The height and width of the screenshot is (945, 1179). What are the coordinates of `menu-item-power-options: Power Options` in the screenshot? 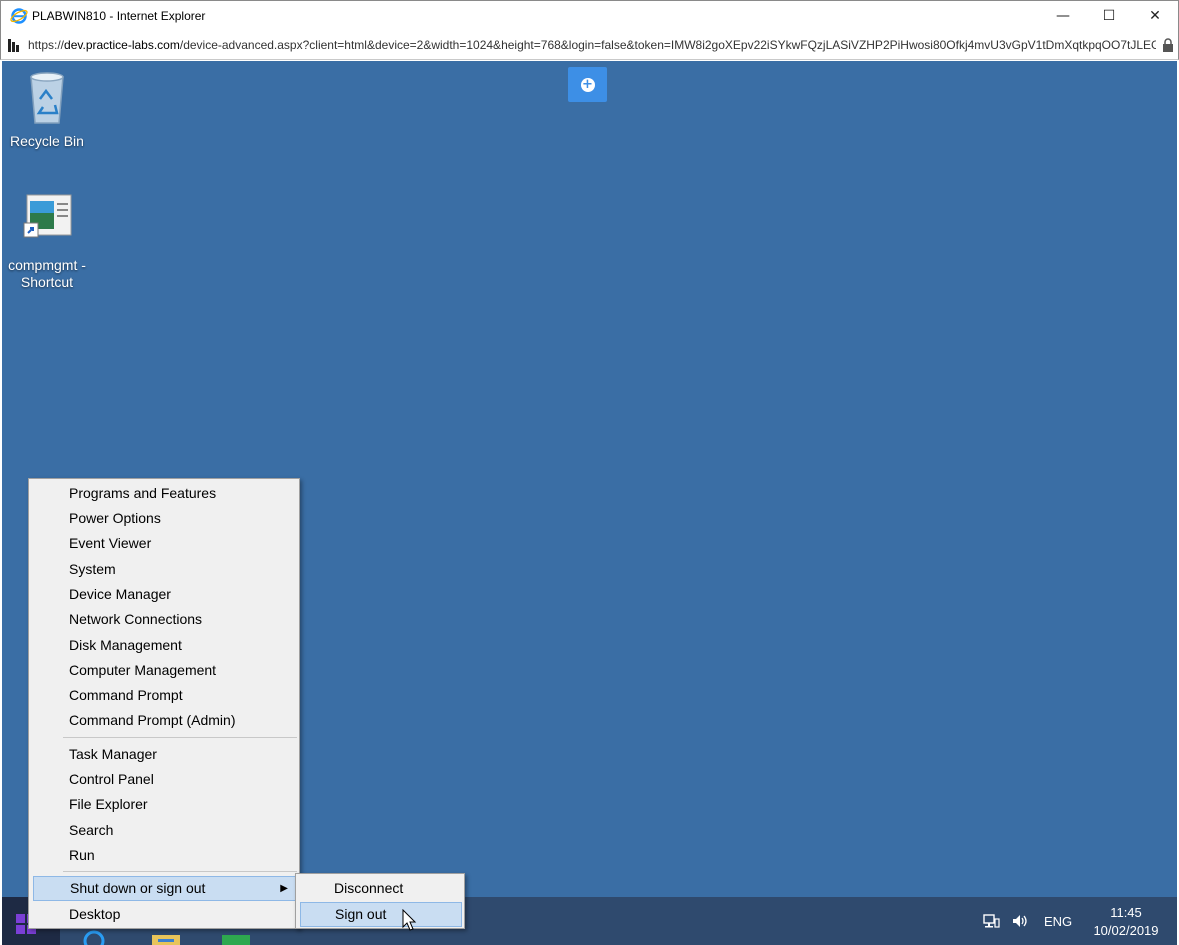 It's located at (165, 518).